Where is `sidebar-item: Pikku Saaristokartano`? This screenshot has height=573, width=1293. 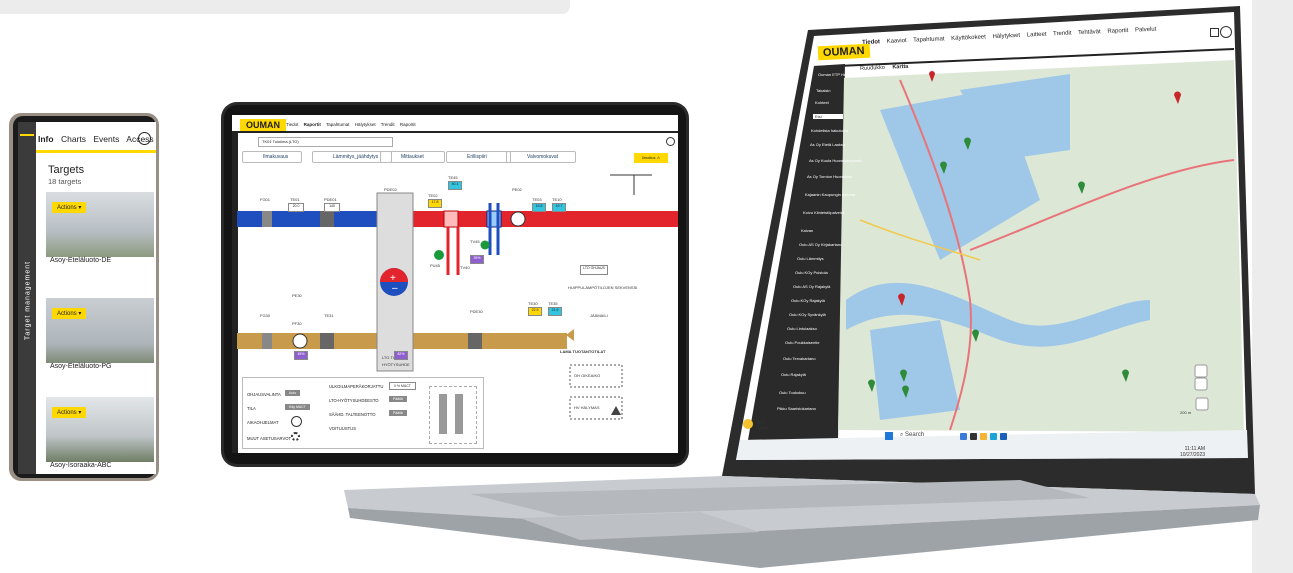
sidebar-item: Pikku Saaristokartano is located at coordinates (796, 408).